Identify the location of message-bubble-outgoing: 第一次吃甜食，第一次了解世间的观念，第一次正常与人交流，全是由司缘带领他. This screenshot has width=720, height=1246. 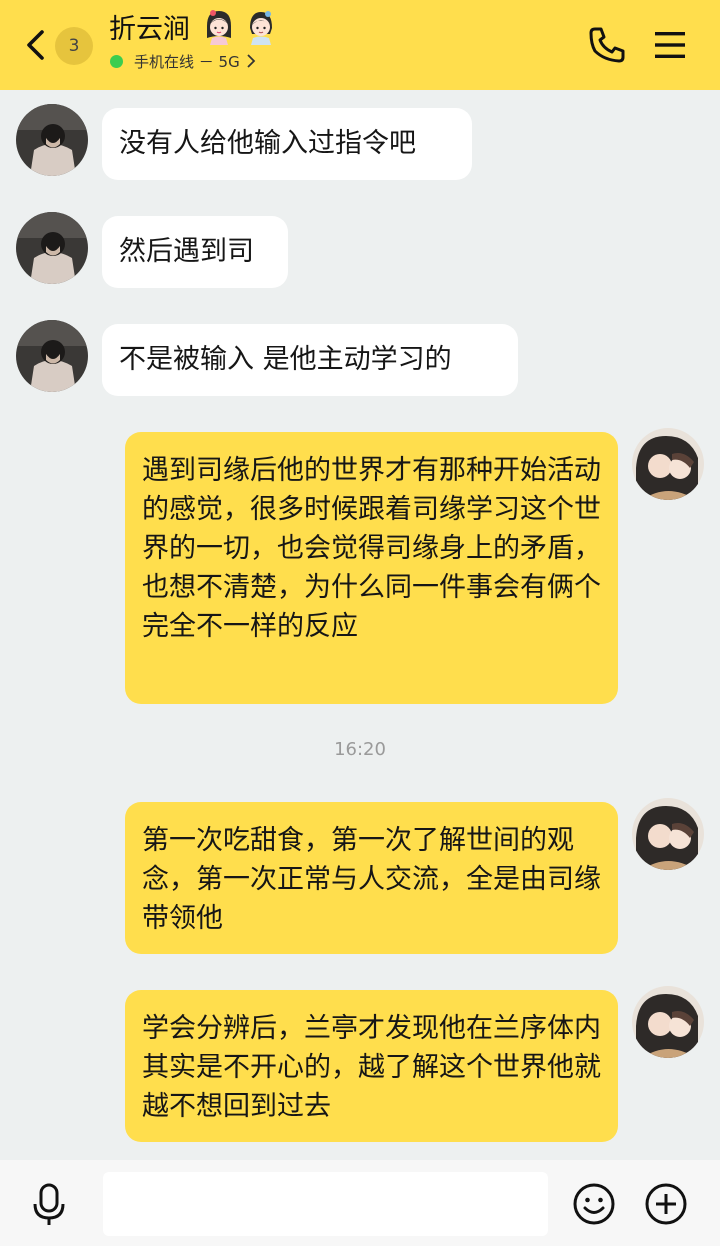
(371, 878).